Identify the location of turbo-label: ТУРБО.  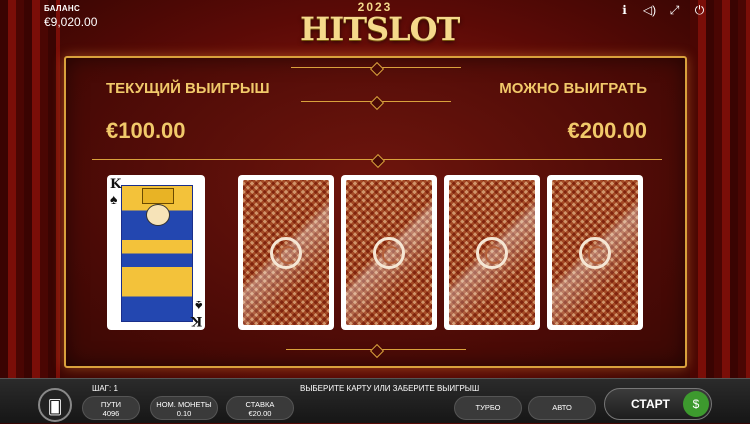
(488, 407).